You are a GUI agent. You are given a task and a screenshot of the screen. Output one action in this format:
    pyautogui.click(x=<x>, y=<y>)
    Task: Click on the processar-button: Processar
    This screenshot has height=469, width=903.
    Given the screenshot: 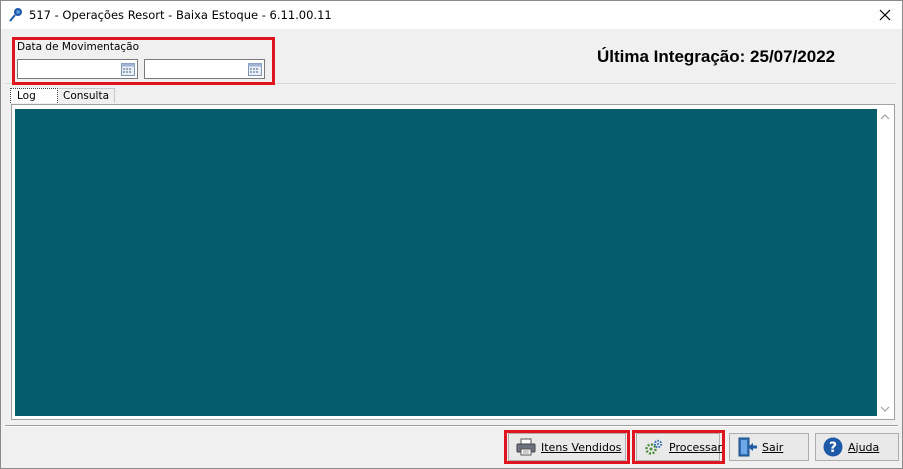 What is the action you would take?
    pyautogui.click(x=679, y=447)
    